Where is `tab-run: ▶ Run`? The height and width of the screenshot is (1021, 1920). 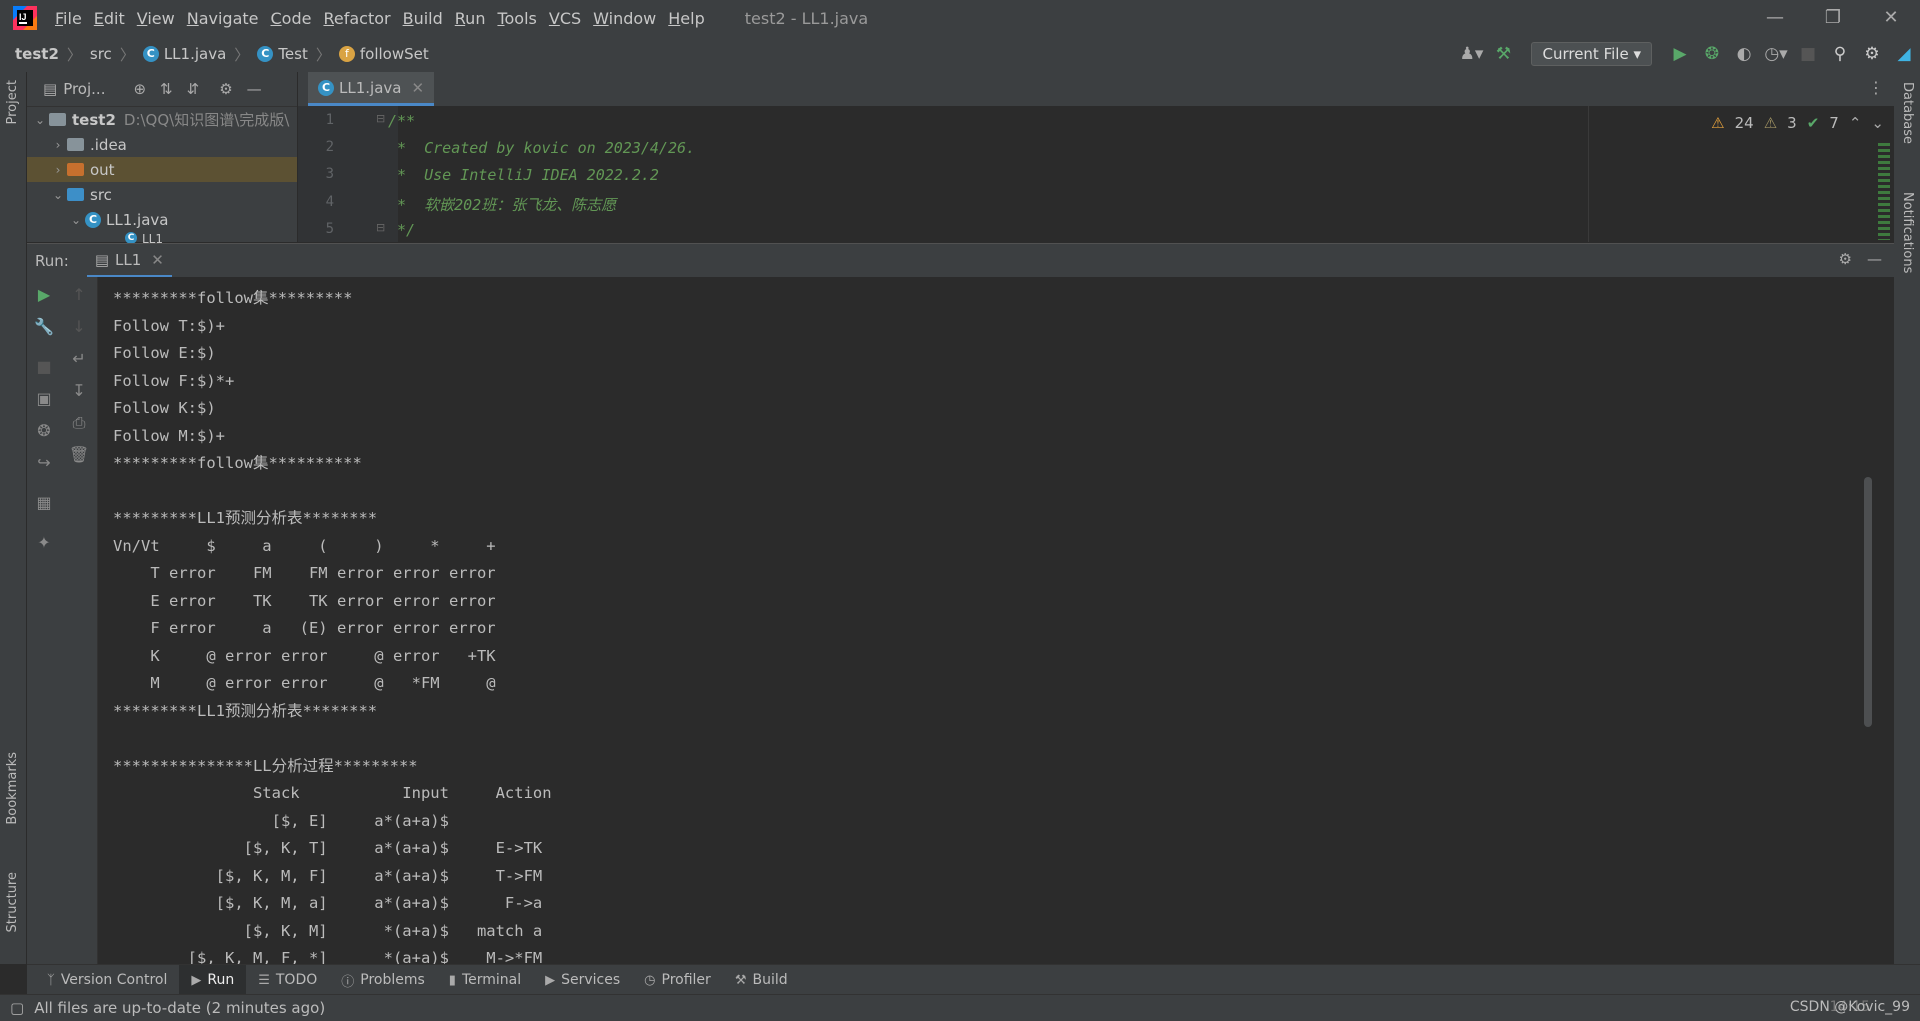 tab-run: ▶ Run is located at coordinates (213, 980).